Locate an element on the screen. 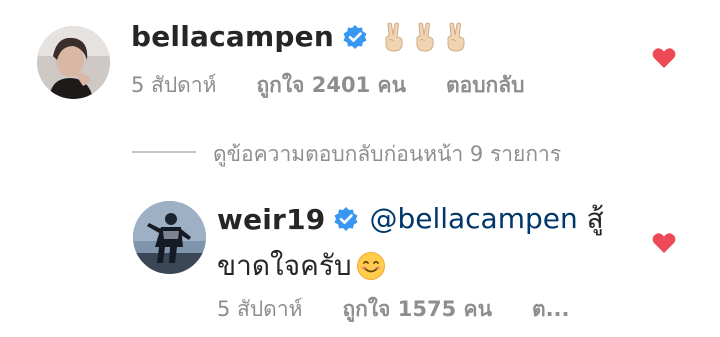 The width and height of the screenshot is (720, 337). comment-time: 5 สัปดาห์ is located at coordinates (173, 85).